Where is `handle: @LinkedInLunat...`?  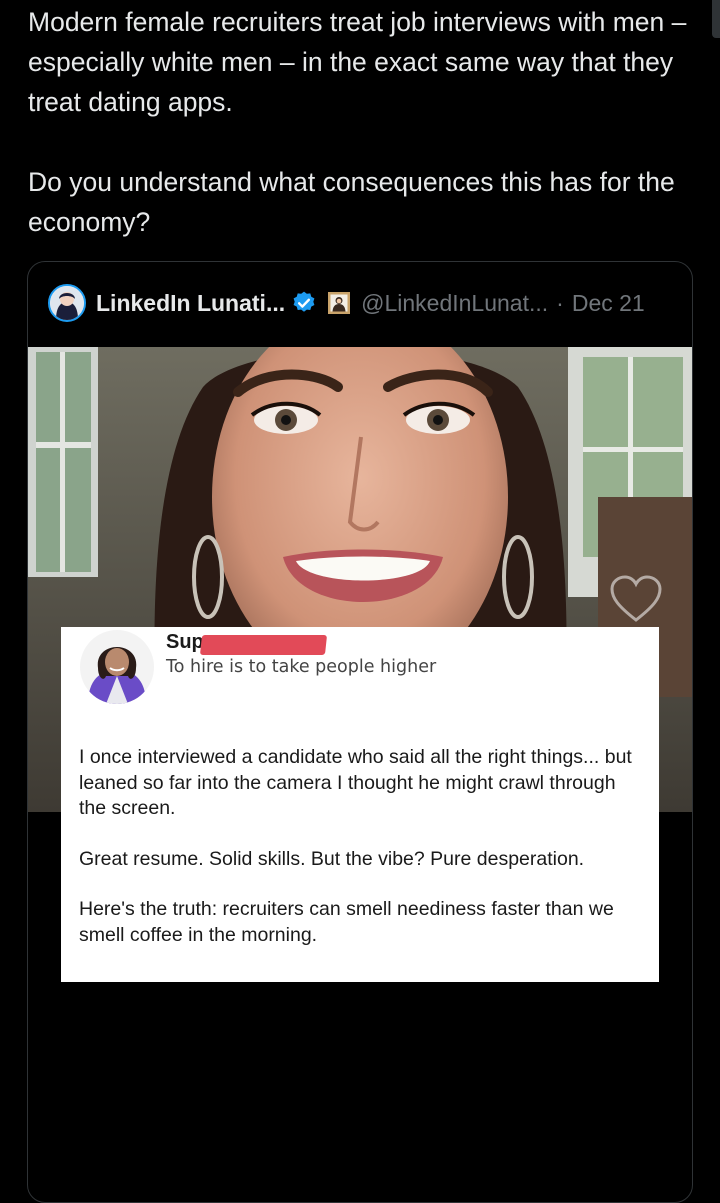 handle: @LinkedInLunat... is located at coordinates (454, 303).